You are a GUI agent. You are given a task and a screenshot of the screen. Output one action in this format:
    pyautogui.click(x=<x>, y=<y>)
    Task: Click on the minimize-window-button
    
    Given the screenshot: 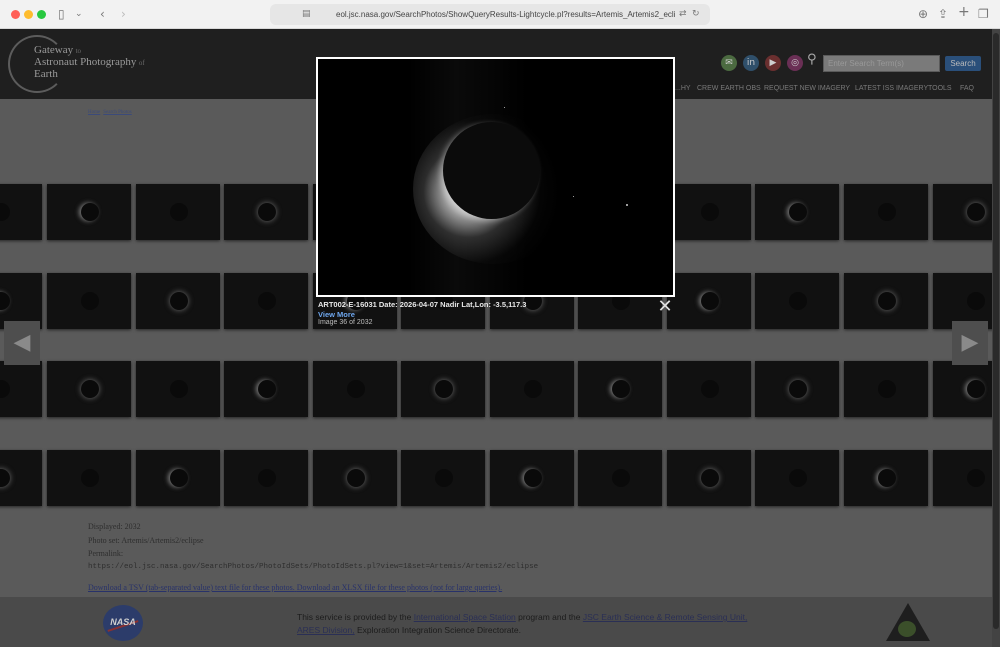 What is the action you would take?
    pyautogui.click(x=28, y=14)
    